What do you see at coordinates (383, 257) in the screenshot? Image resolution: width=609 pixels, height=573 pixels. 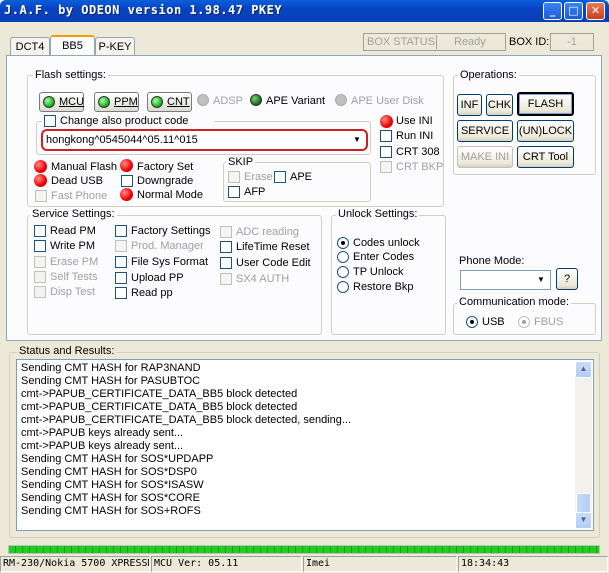 I see `enter-codes-label: Enter Codes` at bounding box center [383, 257].